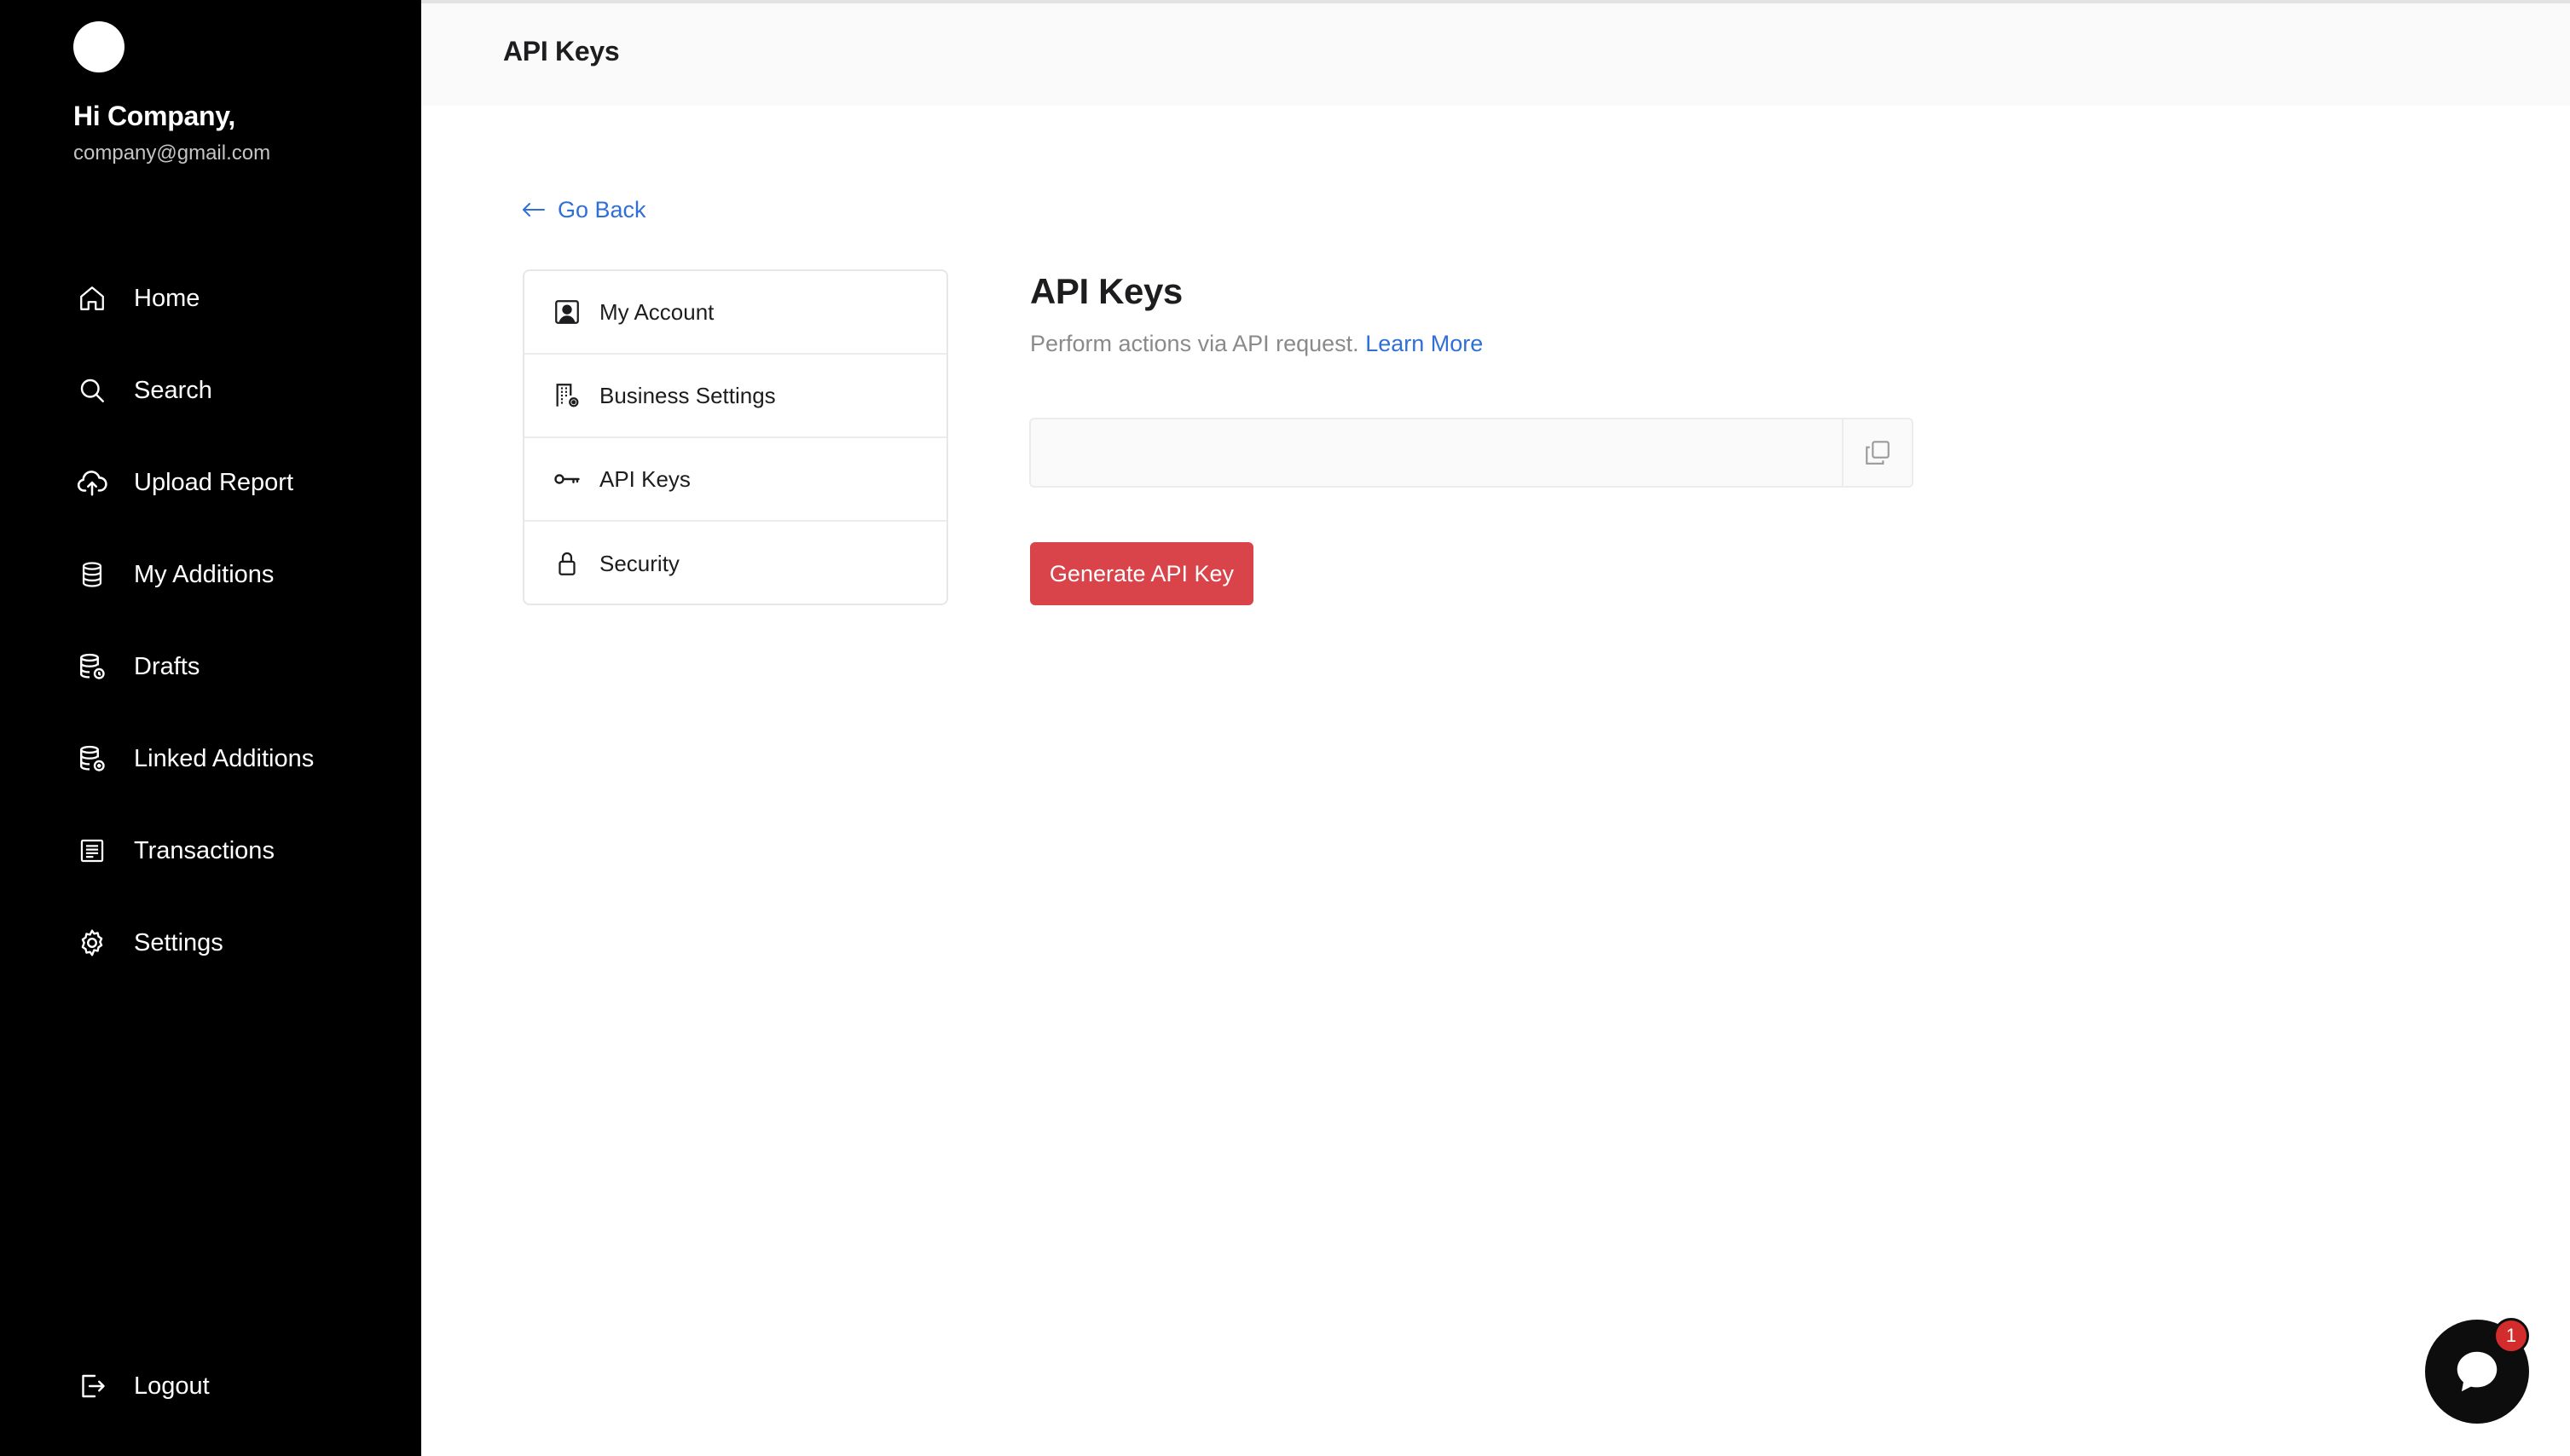  Describe the element at coordinates (210, 298) in the screenshot. I see `sidebar-item-home: Home` at that location.